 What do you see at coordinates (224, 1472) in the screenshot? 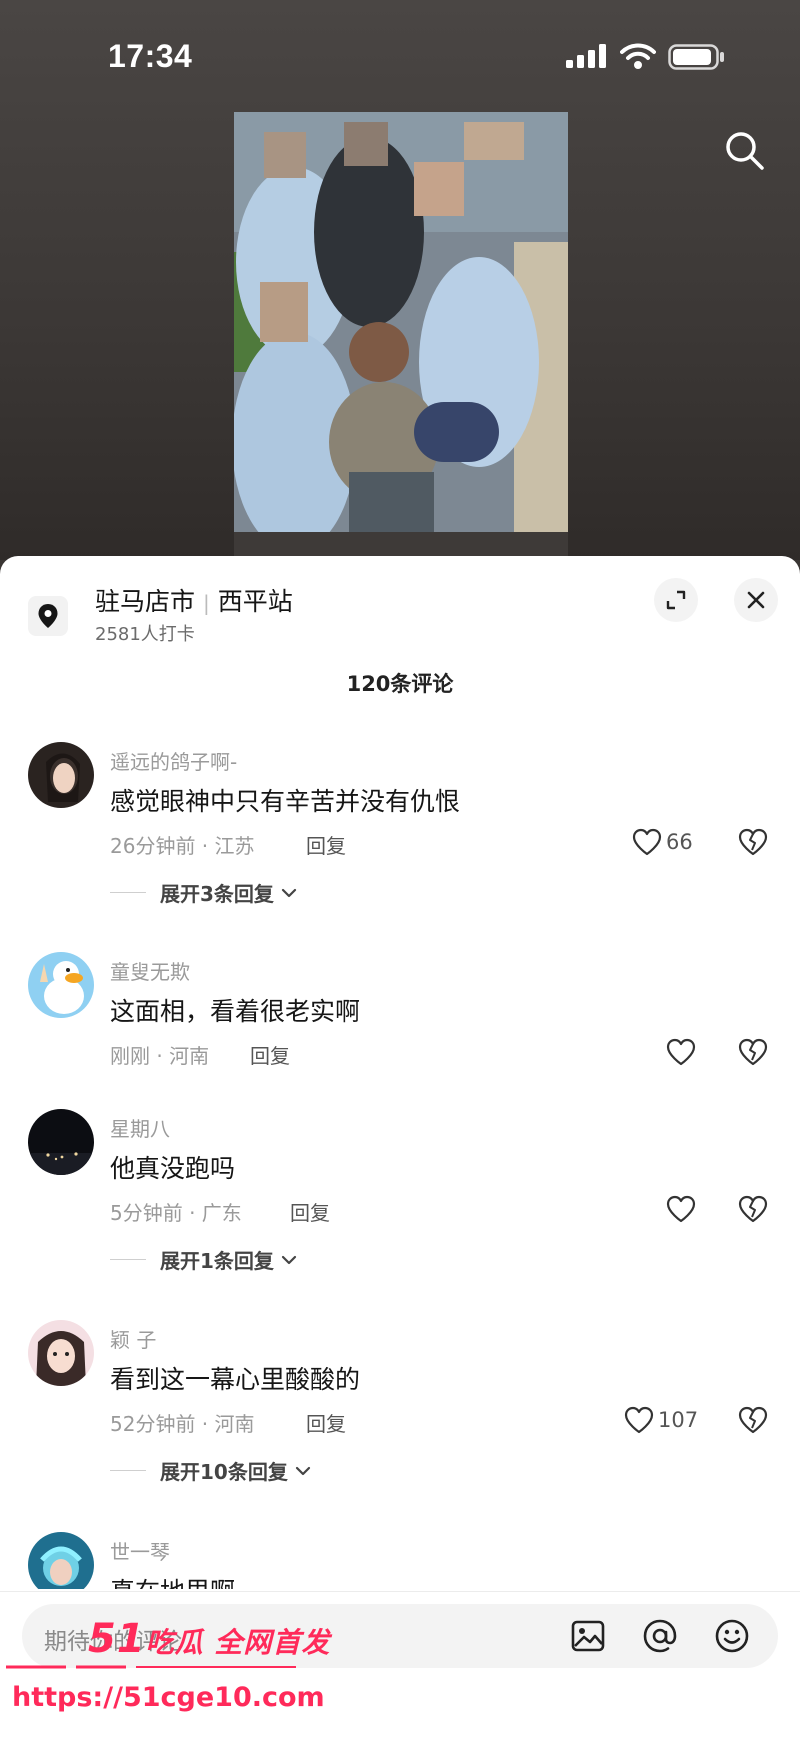
I see `expand-replies-label: 展开10条回复` at bounding box center [224, 1472].